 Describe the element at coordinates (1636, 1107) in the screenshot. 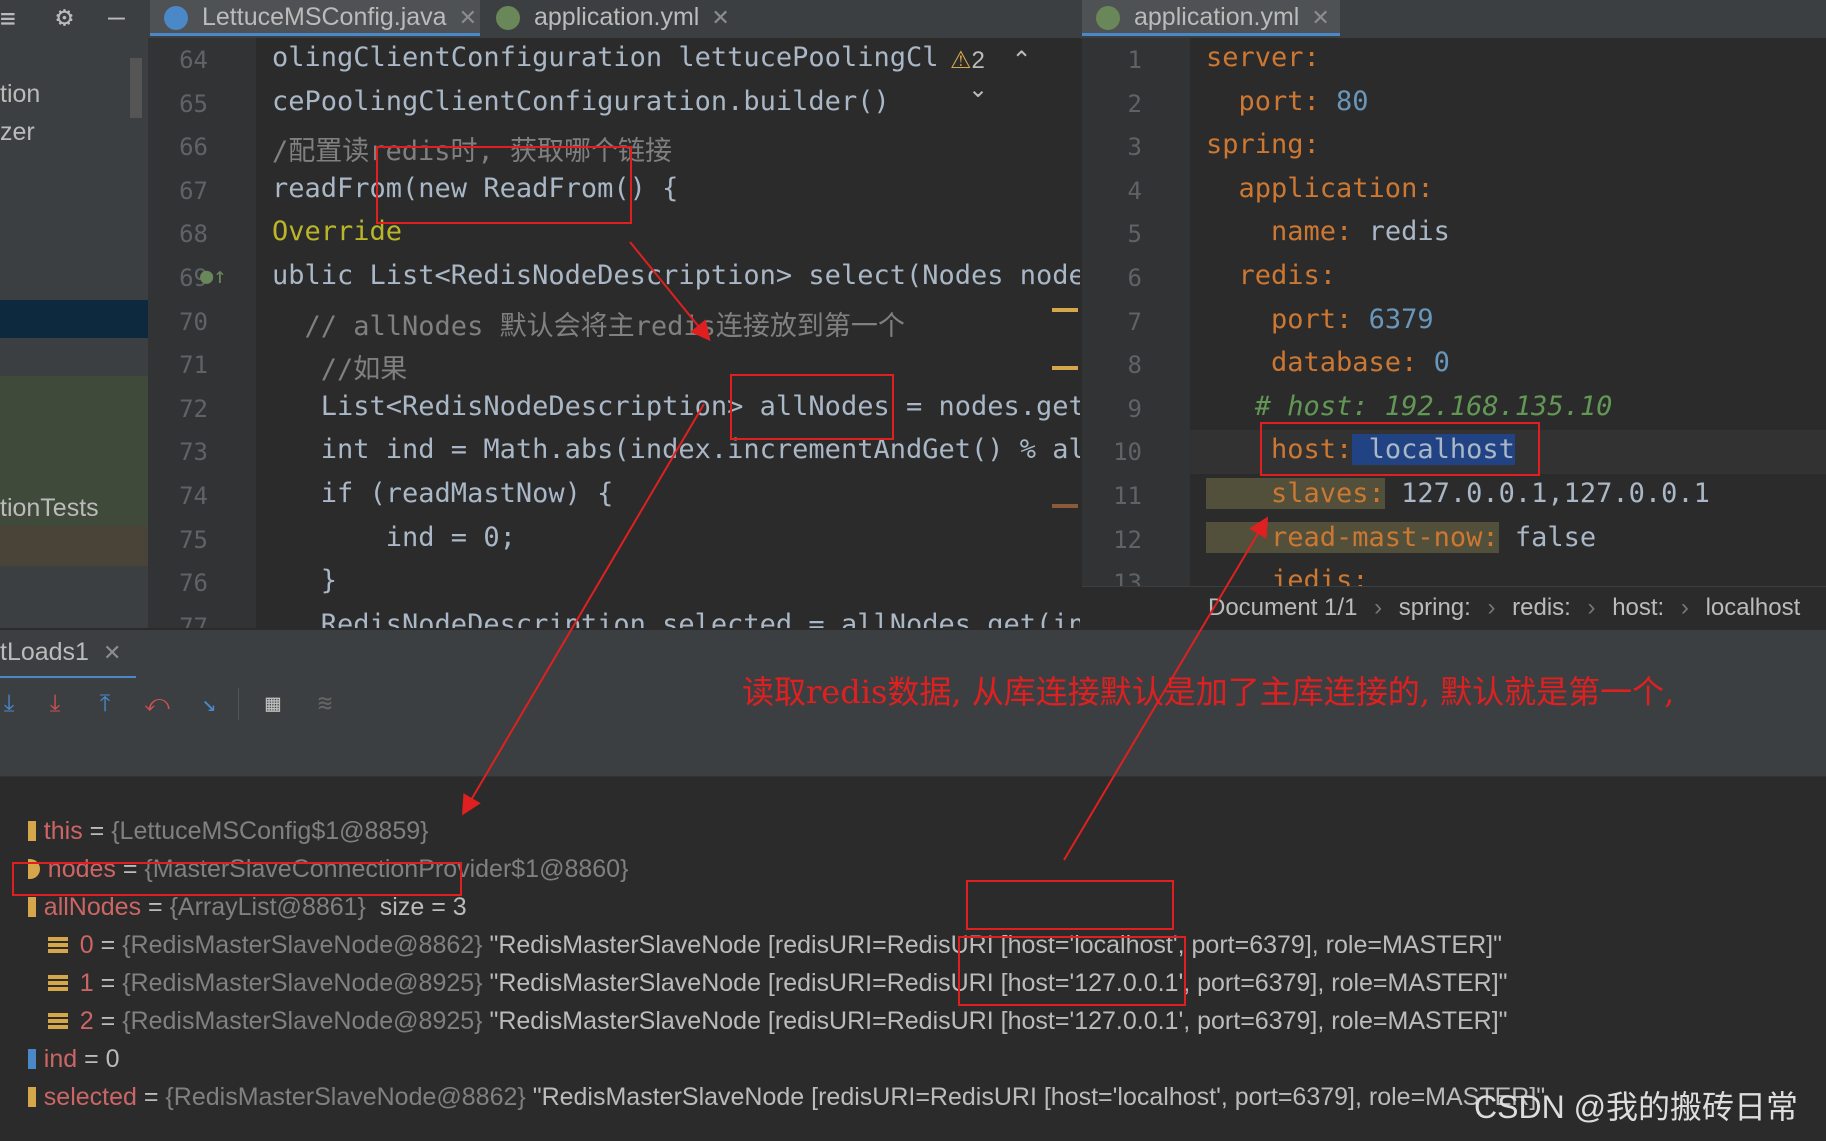

I see `watermark: CSDN @我的搬砖日常` at that location.